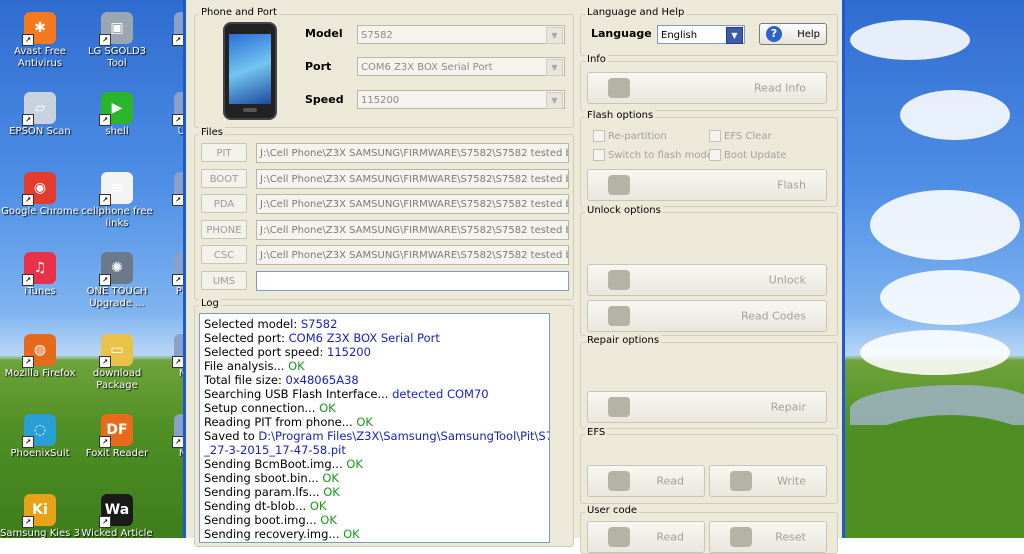 The height and width of the screenshot is (554, 1024). I want to click on file-ums-path, so click(412, 281).